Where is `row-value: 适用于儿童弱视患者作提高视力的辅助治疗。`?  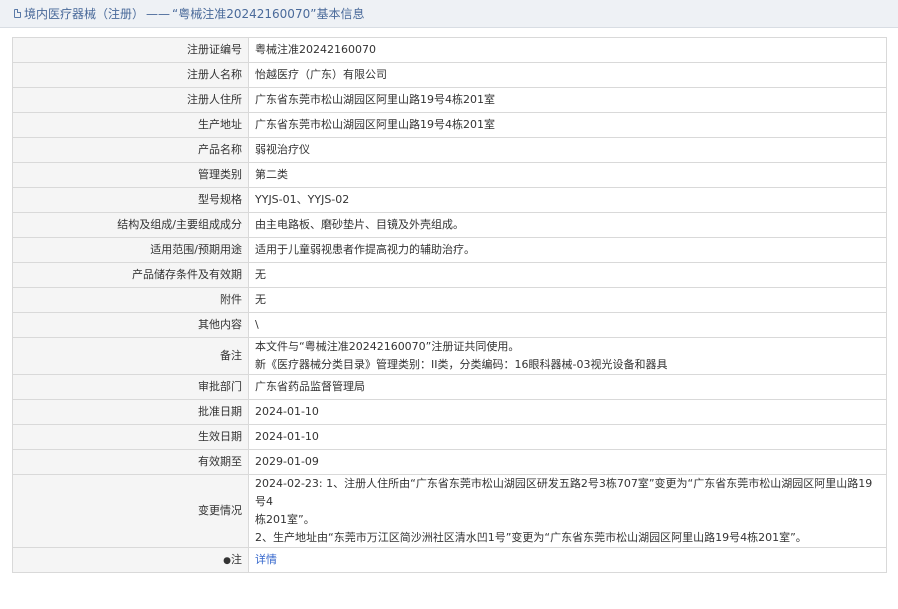 row-value: 适用于儿童弱视患者作提高视力的辅助治疗。 is located at coordinates (567, 250).